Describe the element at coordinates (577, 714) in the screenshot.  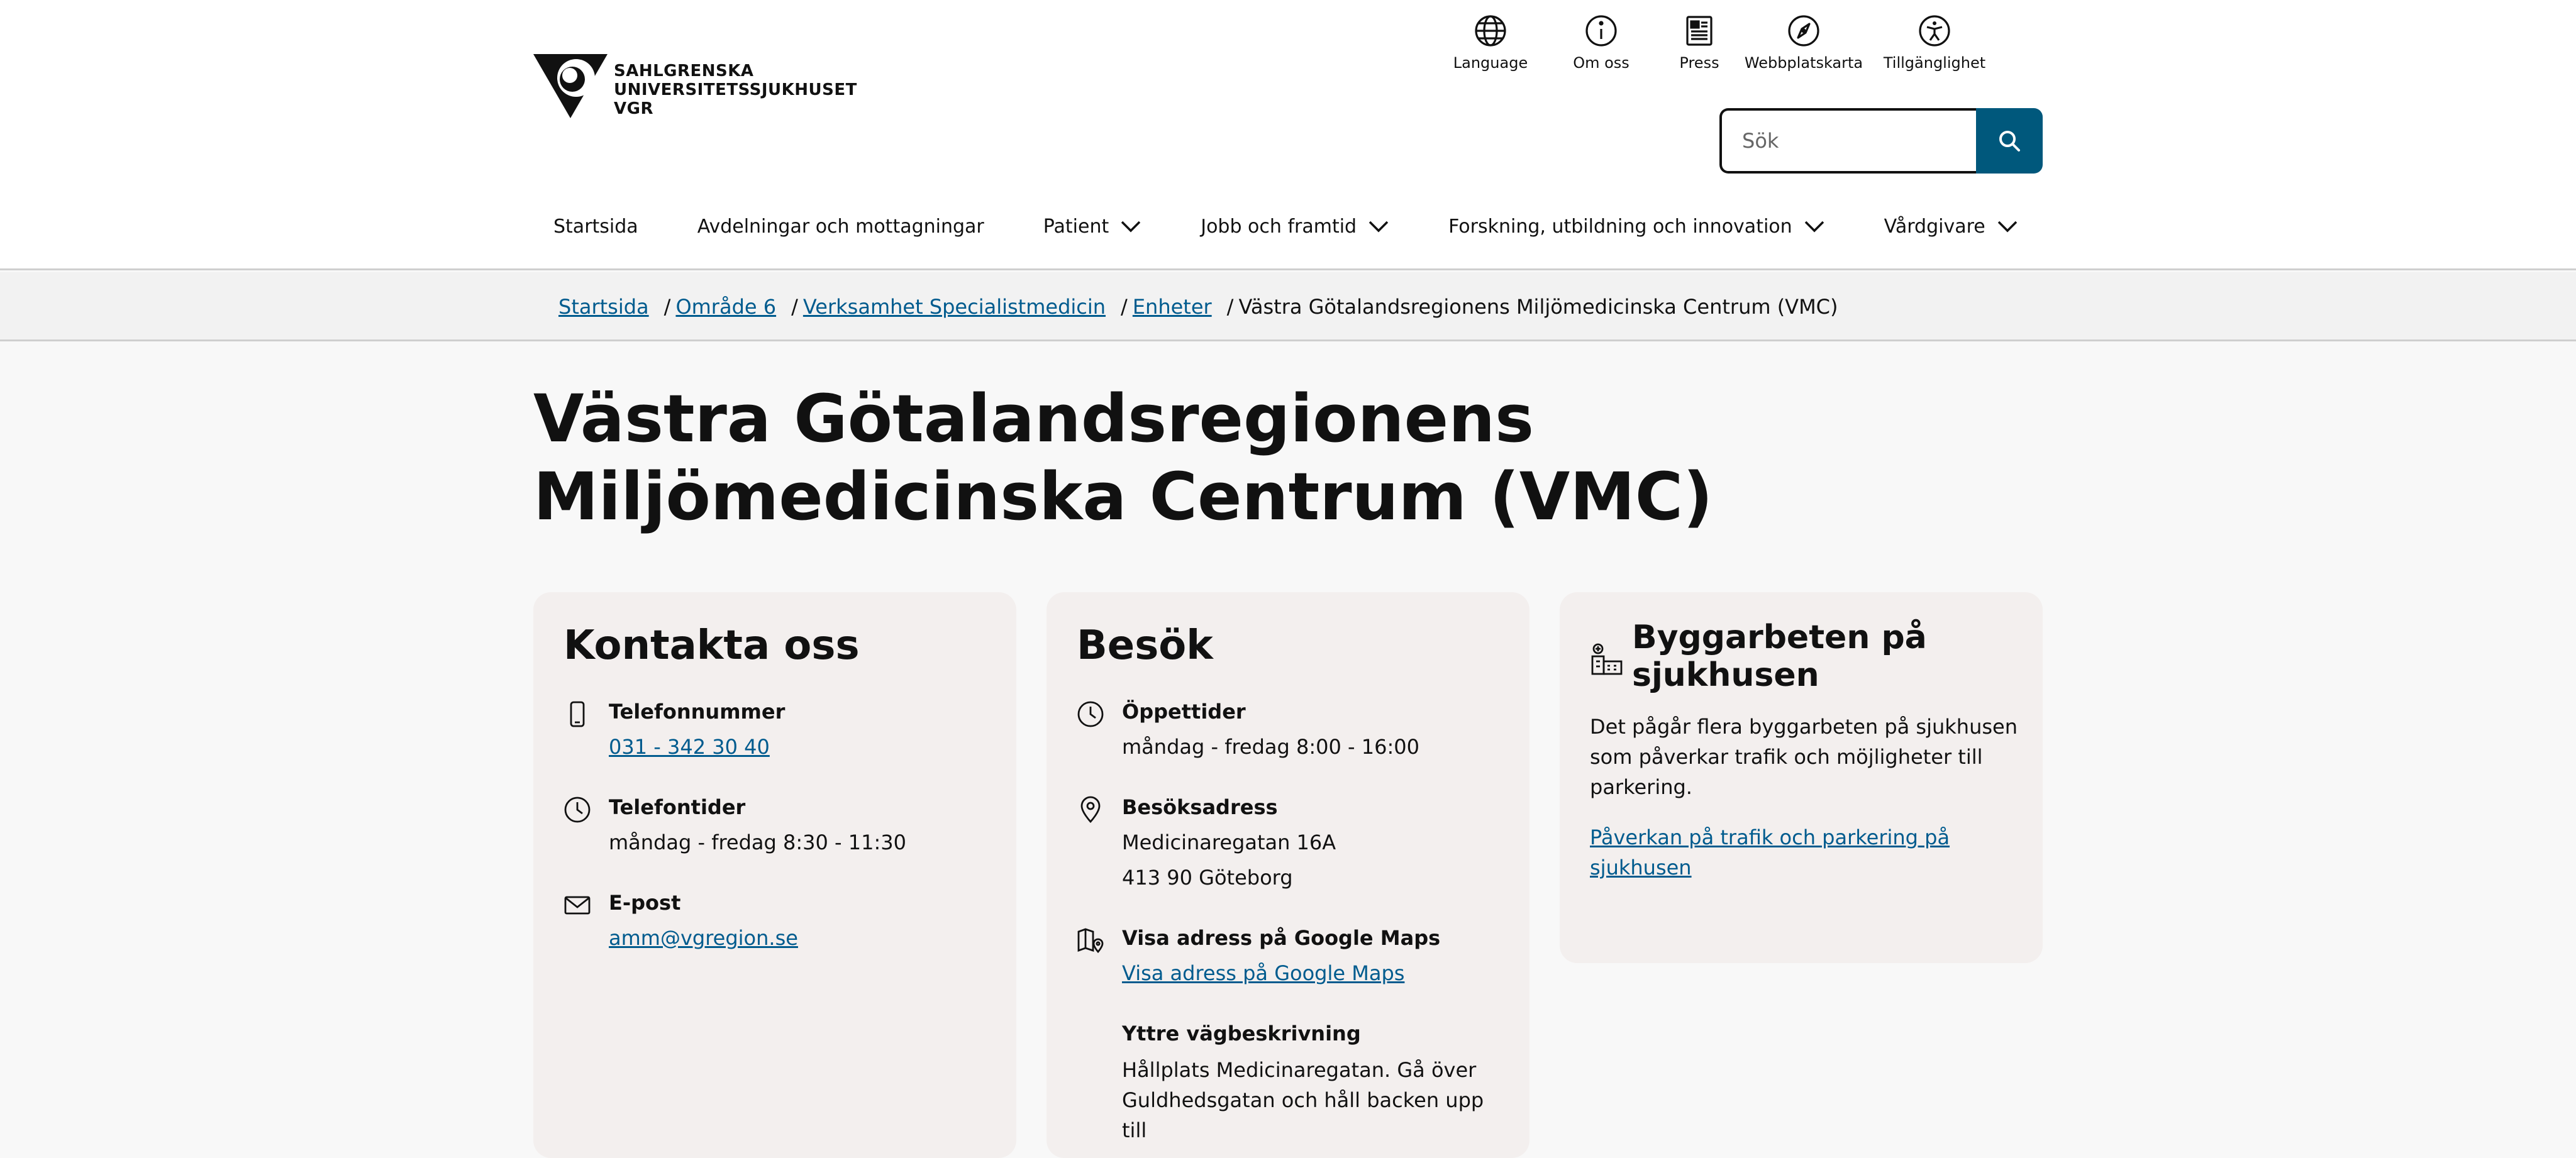
I see `mobile-phone-icon` at that location.